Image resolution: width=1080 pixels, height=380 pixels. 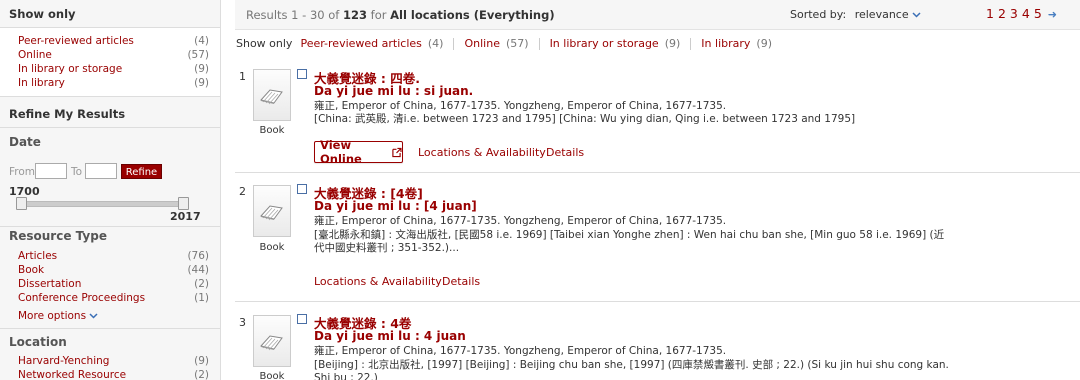 I want to click on facet-peer-reviewed: Peer-reviewed articles (4), so click(x=113, y=41).